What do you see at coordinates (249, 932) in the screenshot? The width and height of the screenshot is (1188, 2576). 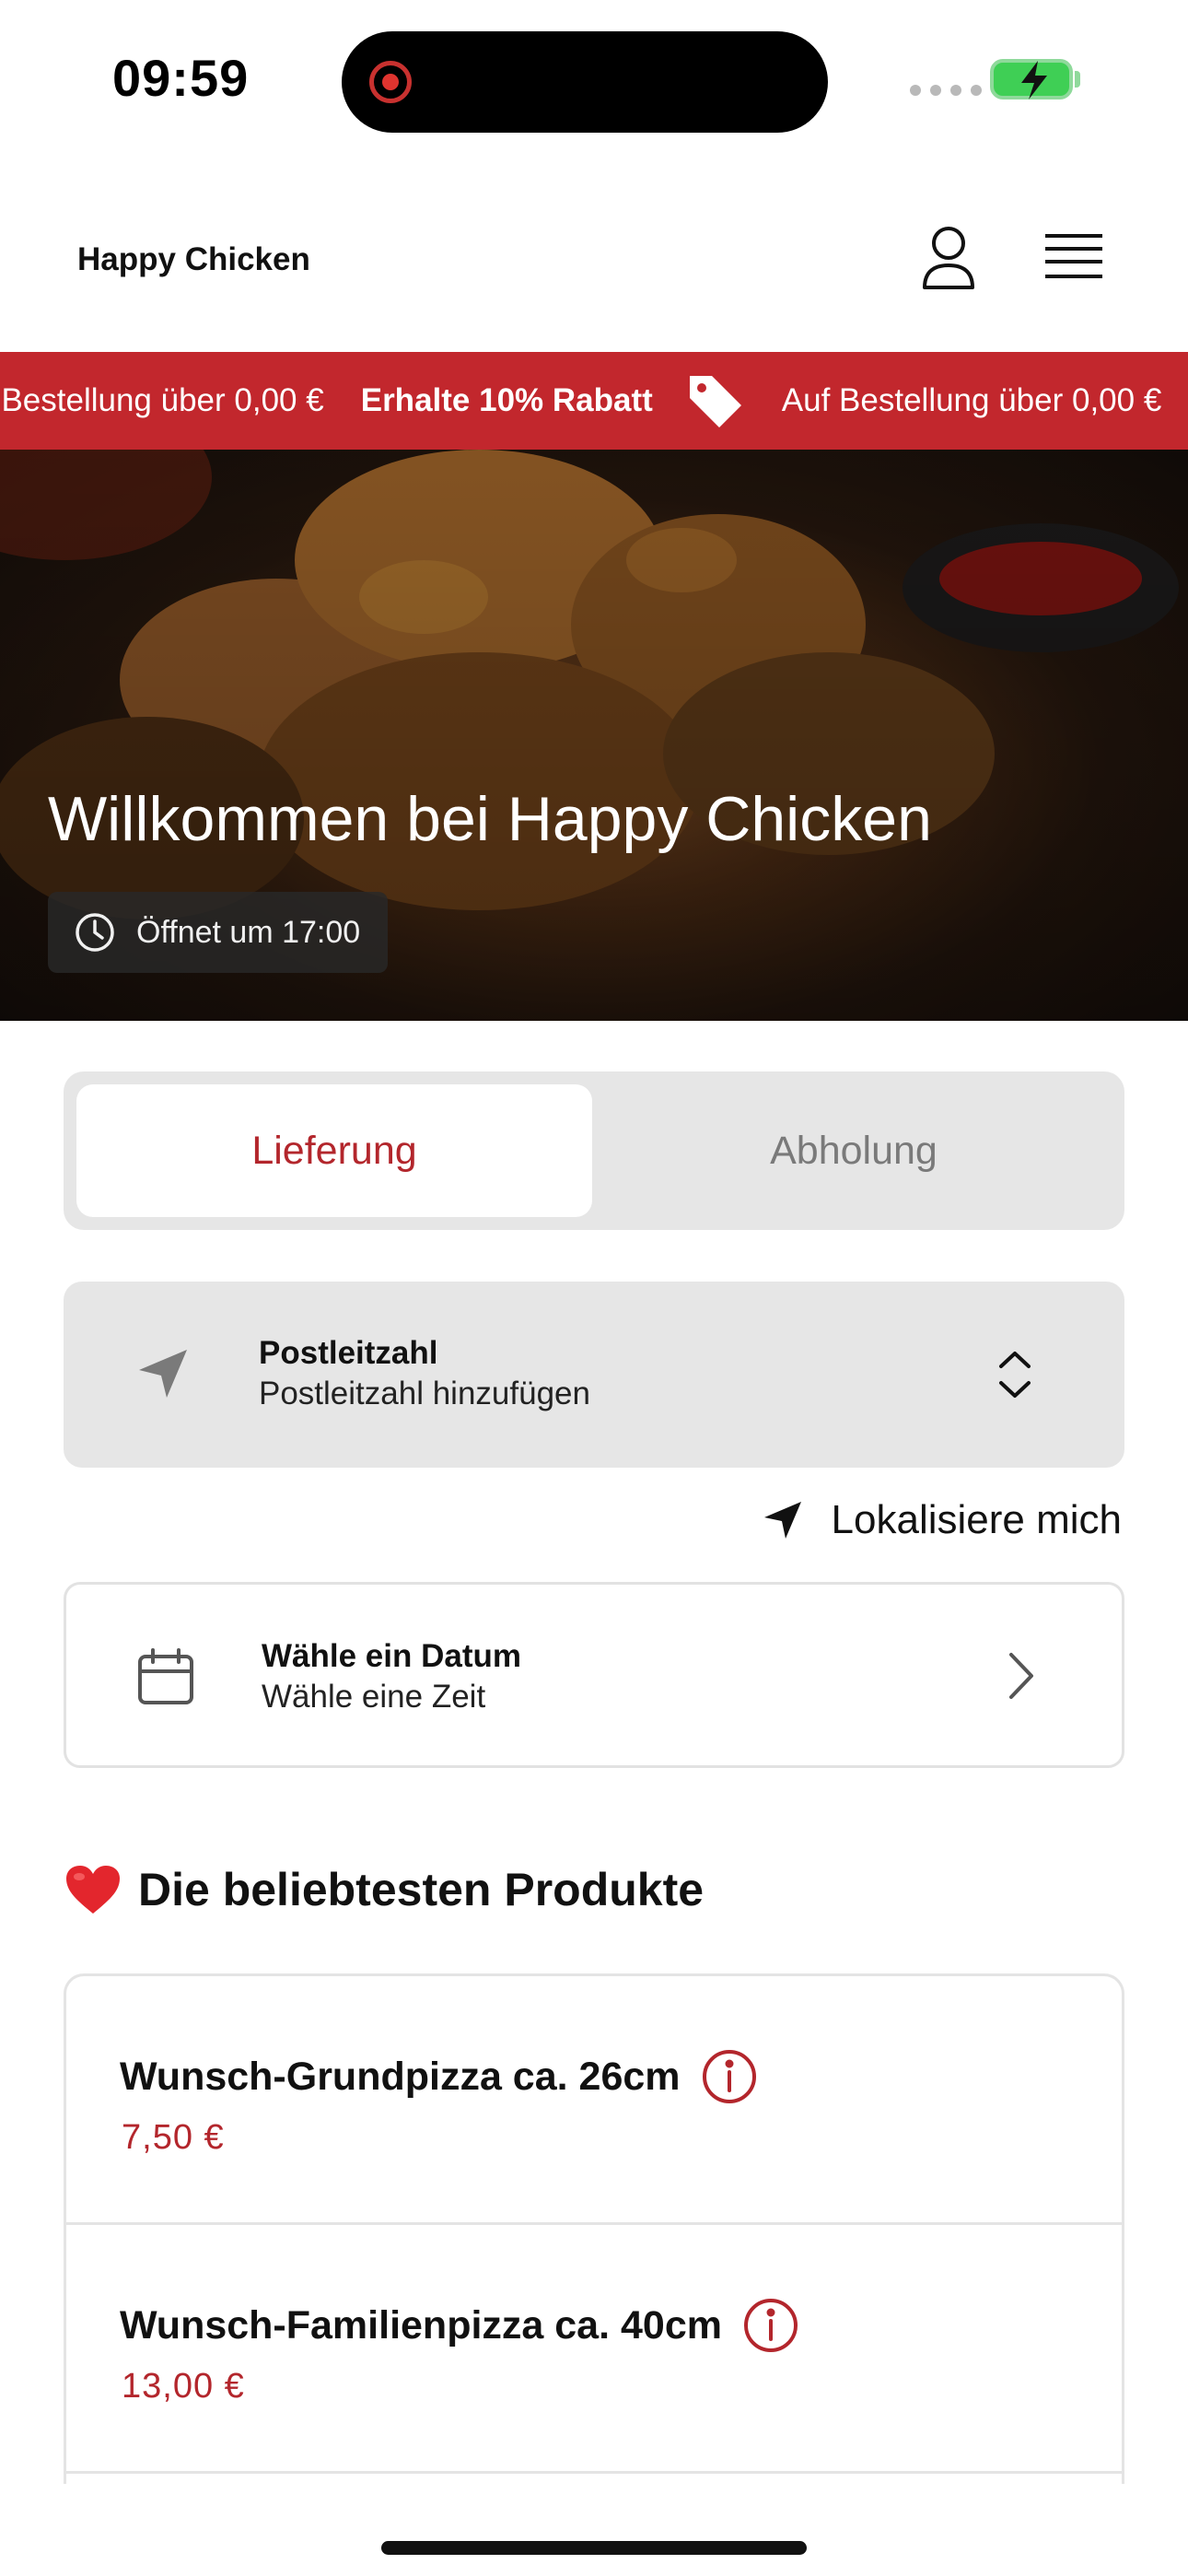 I see `opening-hours-text: Öffnet um 17:00` at bounding box center [249, 932].